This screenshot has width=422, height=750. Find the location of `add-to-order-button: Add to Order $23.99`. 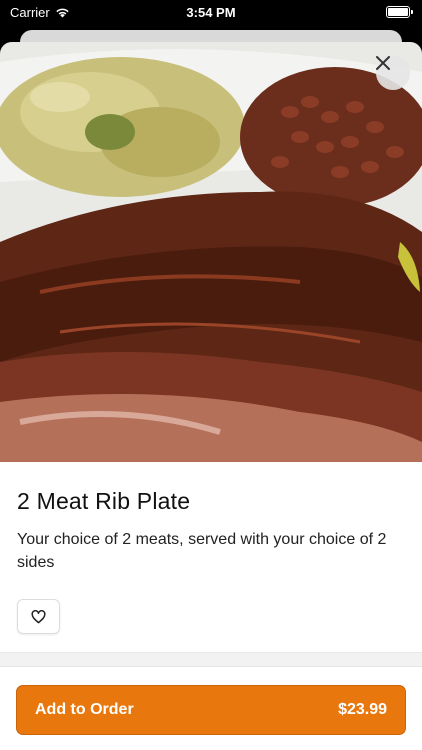

add-to-order-button: Add to Order $23.99 is located at coordinates (211, 710).